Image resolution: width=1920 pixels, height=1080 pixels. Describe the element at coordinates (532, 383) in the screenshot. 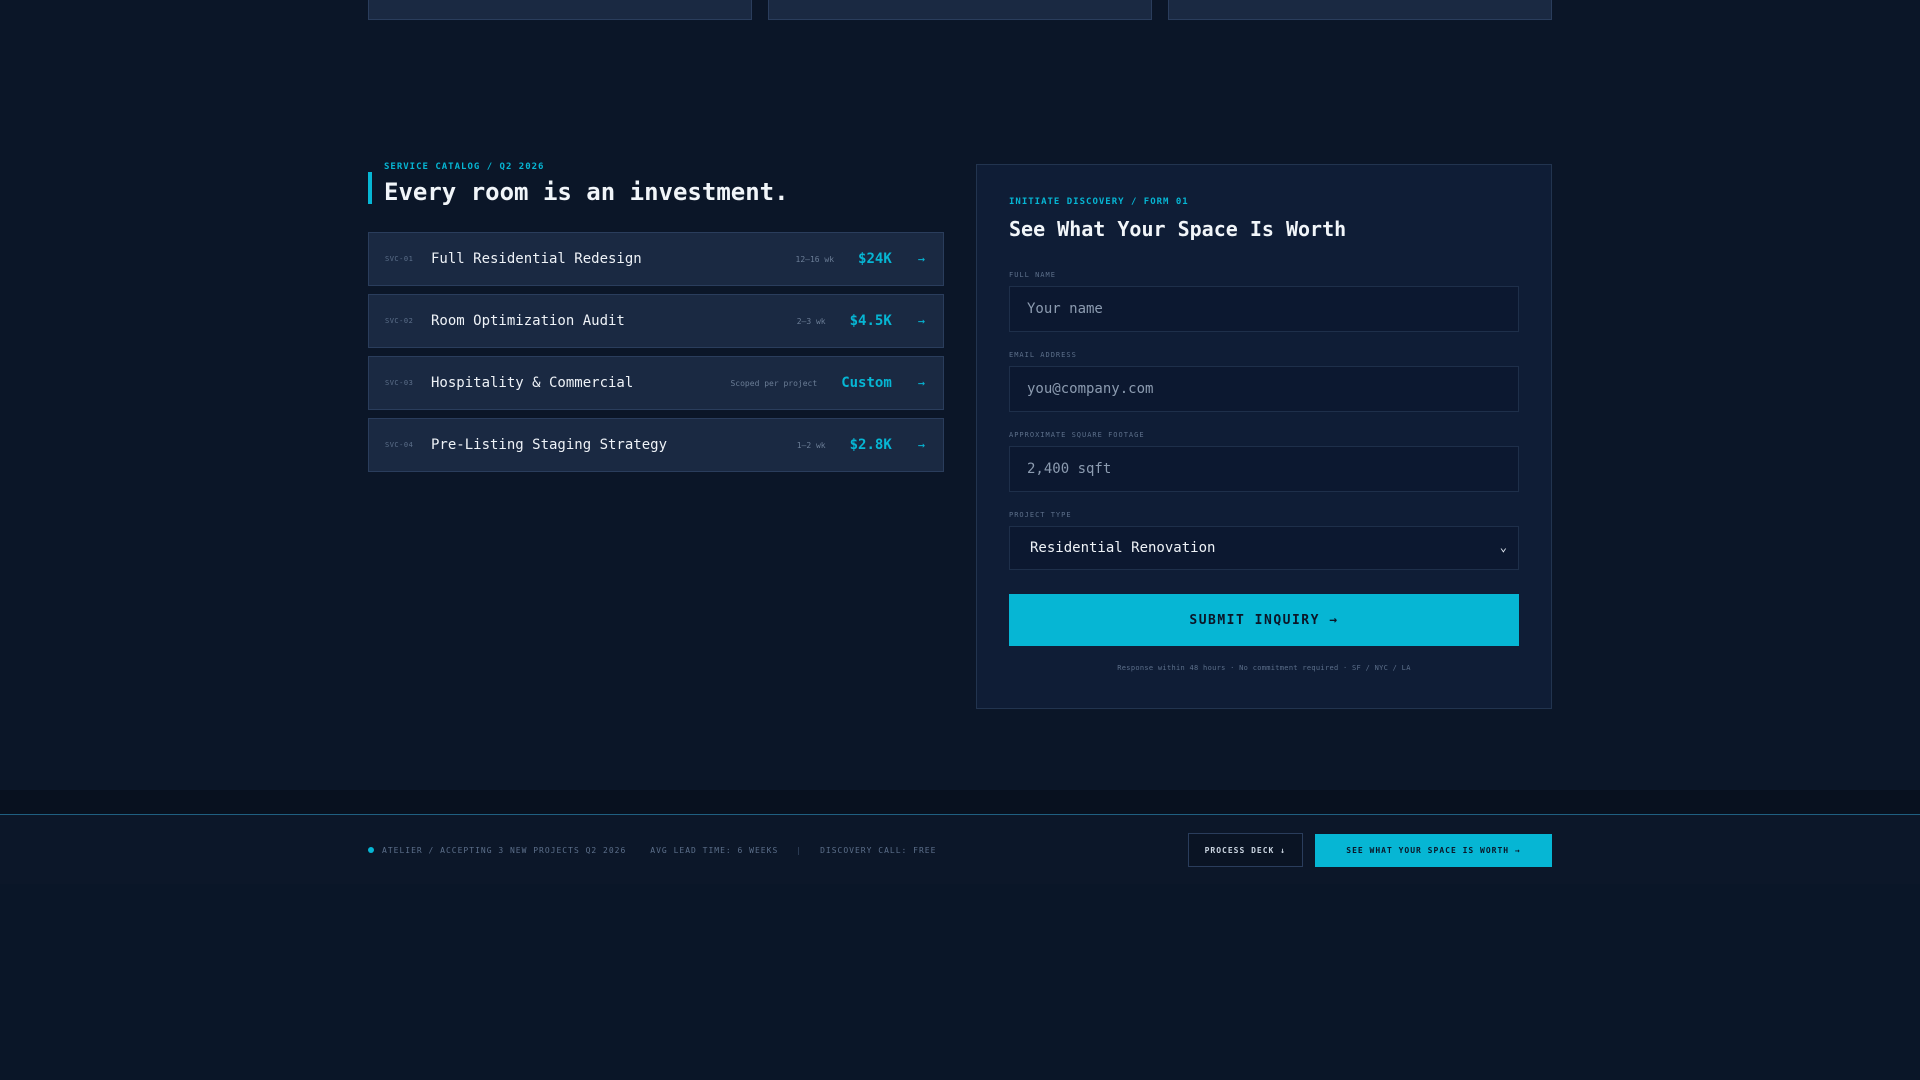

I see `service-name: Hospitality & Commercial` at that location.